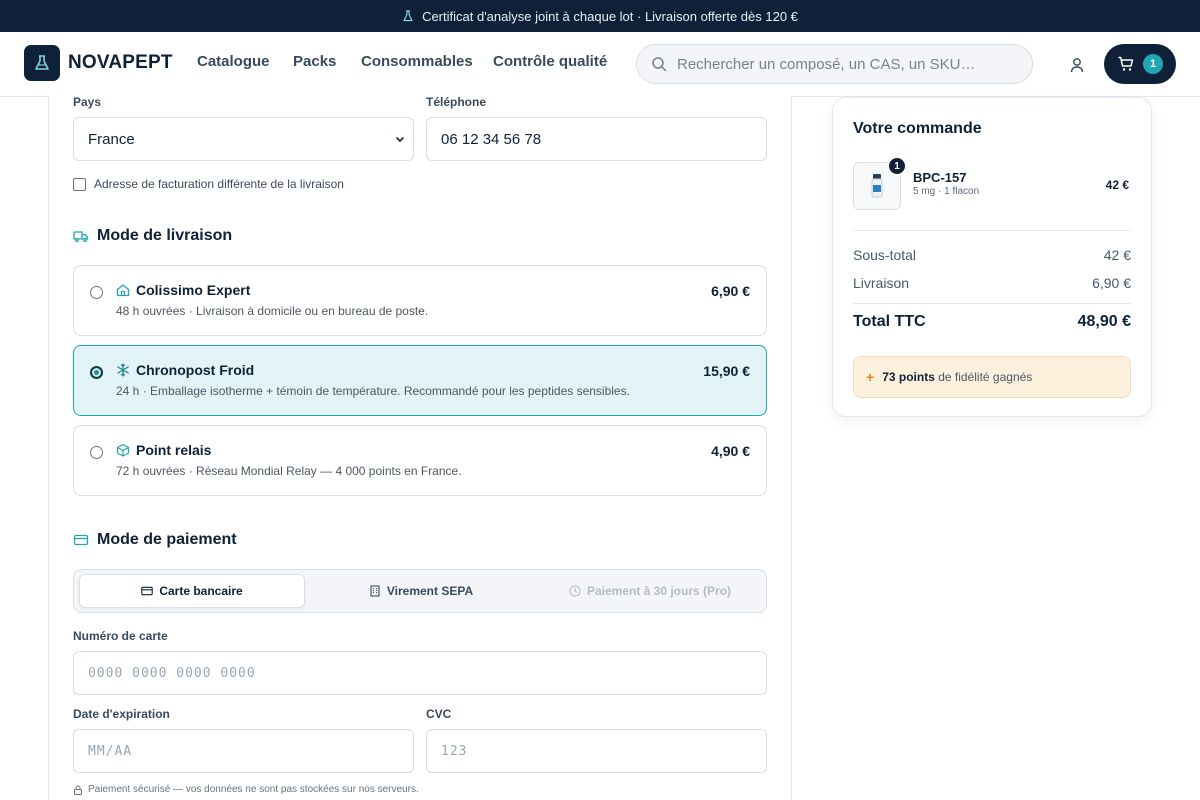 Image resolution: width=1200 pixels, height=800 pixels. I want to click on tab-paiement-30-jours: Paiement à 30 jours (Pro), so click(650, 591).